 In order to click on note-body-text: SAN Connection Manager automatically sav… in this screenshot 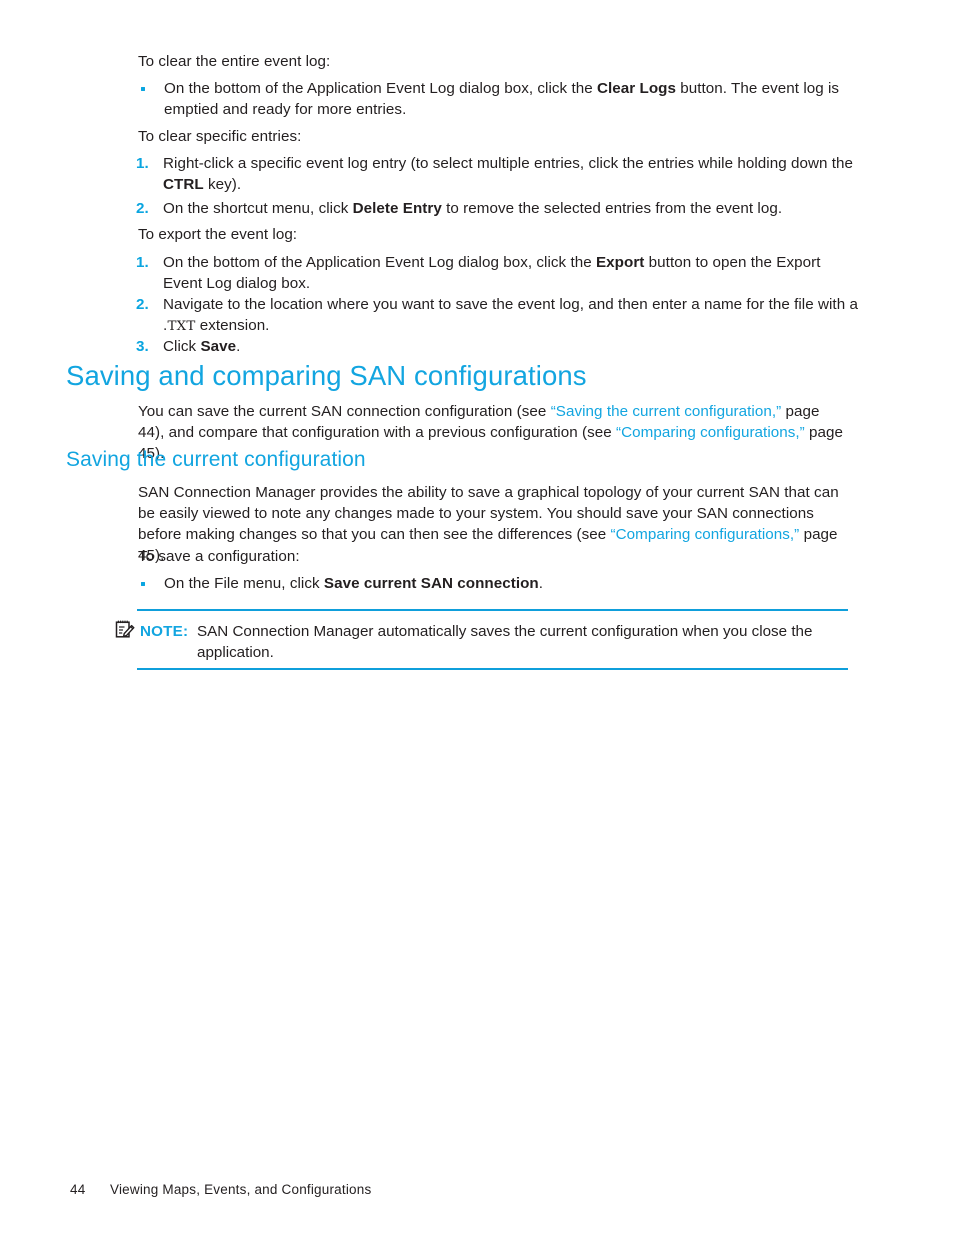, I will do `click(505, 642)`.